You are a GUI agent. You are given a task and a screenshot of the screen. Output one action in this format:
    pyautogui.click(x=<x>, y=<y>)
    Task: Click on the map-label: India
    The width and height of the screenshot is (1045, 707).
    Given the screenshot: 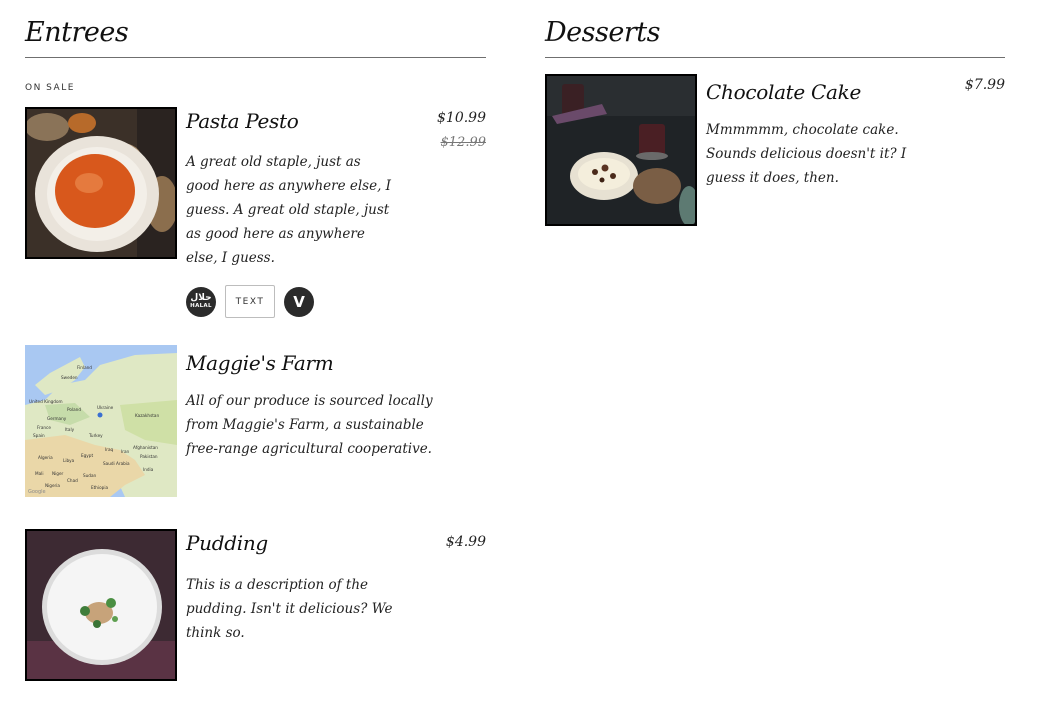 What is the action you would take?
    pyautogui.click(x=148, y=469)
    